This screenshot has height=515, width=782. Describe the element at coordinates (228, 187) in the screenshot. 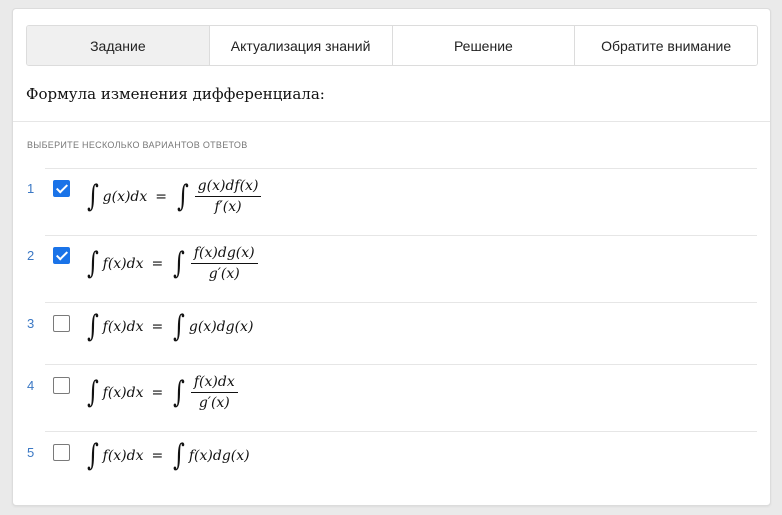

I see `fraction-numerator: g(x)df(x)` at that location.